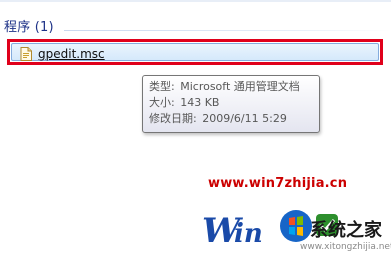 The height and width of the screenshot is (255, 391). I want to click on result-item-highlight: gpedit.msc, so click(195, 52).